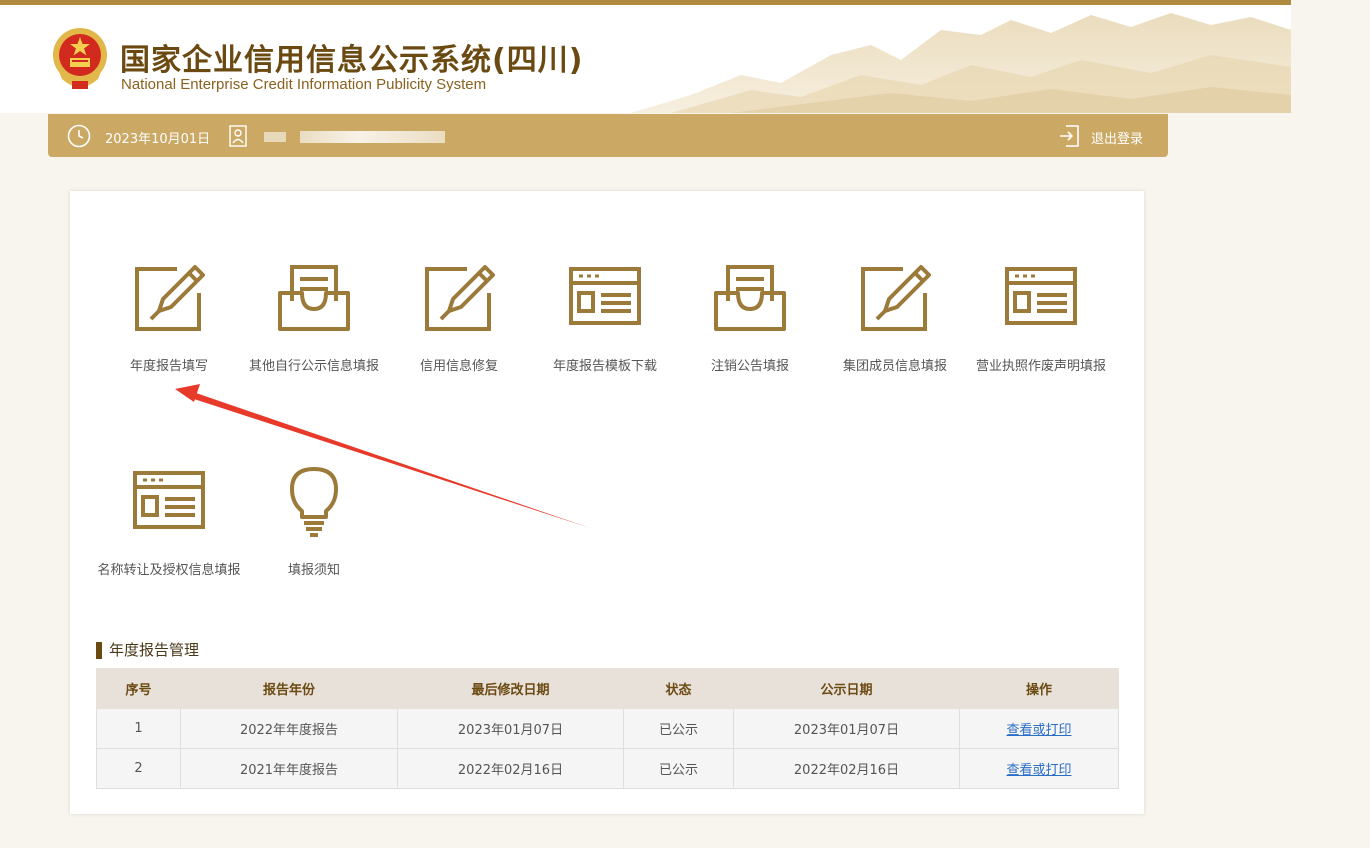 This screenshot has width=1370, height=848. Describe the element at coordinates (313, 570) in the screenshot. I see `tile-label: 填报须知` at that location.